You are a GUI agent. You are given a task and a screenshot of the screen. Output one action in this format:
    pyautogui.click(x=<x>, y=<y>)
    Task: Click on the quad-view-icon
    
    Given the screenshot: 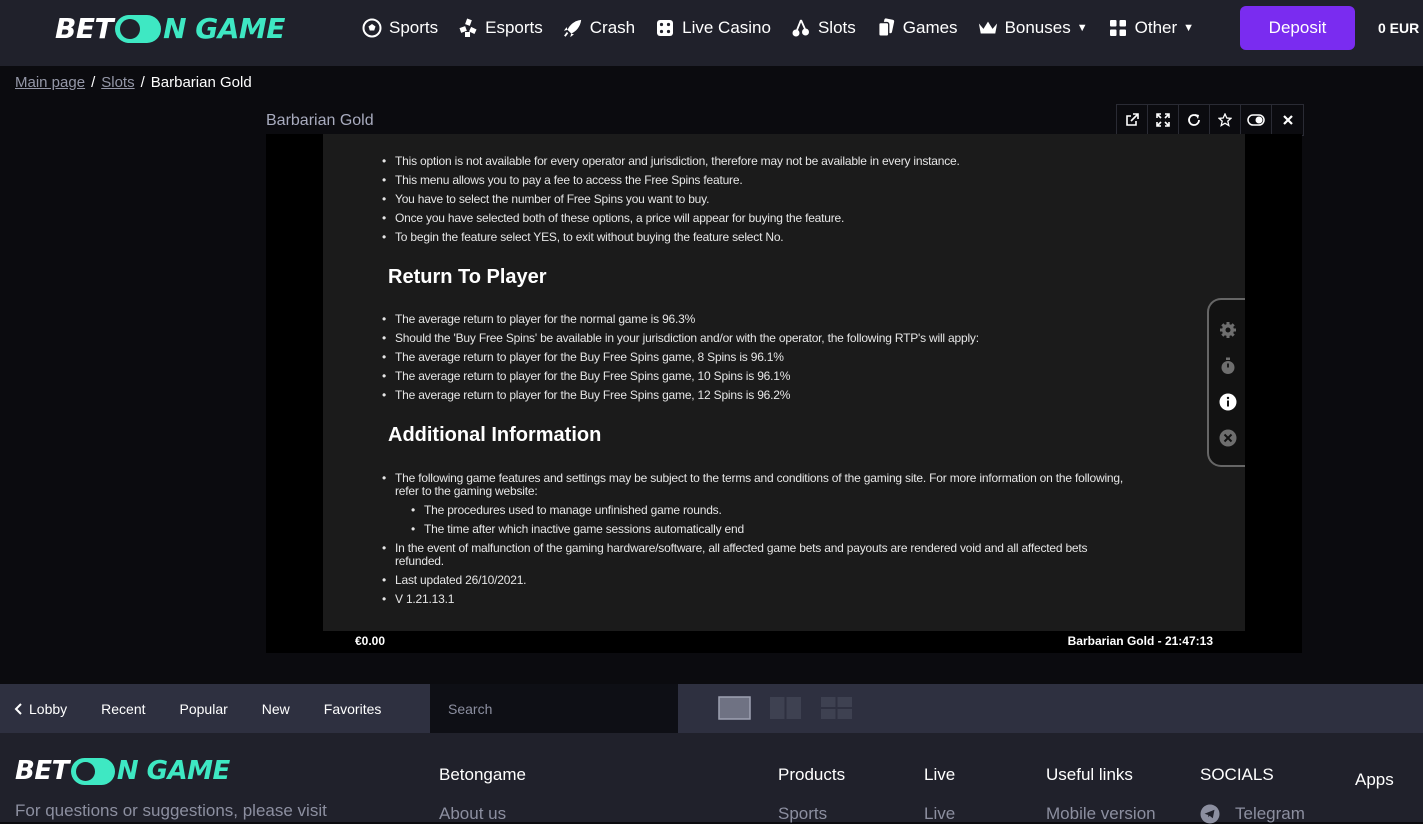 What is the action you would take?
    pyautogui.click(x=836, y=708)
    